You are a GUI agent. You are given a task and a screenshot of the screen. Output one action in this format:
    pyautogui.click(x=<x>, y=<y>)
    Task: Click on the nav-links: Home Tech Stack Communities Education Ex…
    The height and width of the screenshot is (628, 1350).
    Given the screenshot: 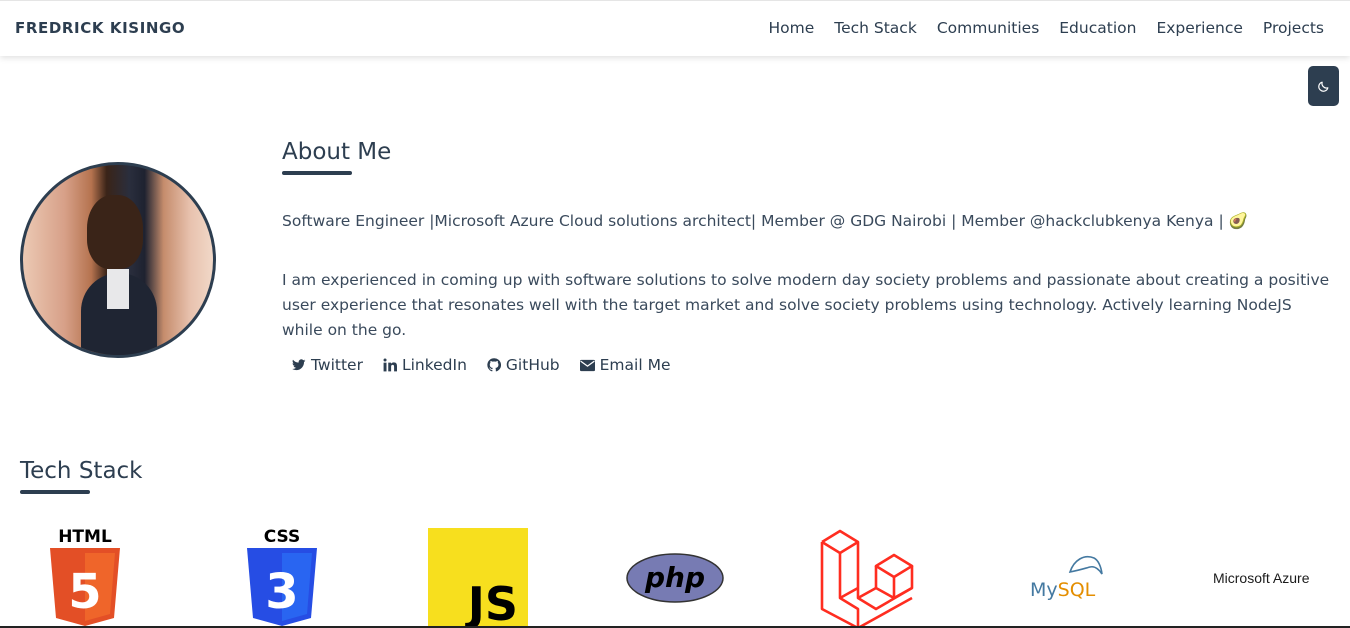 What is the action you would take?
    pyautogui.click(x=1046, y=28)
    